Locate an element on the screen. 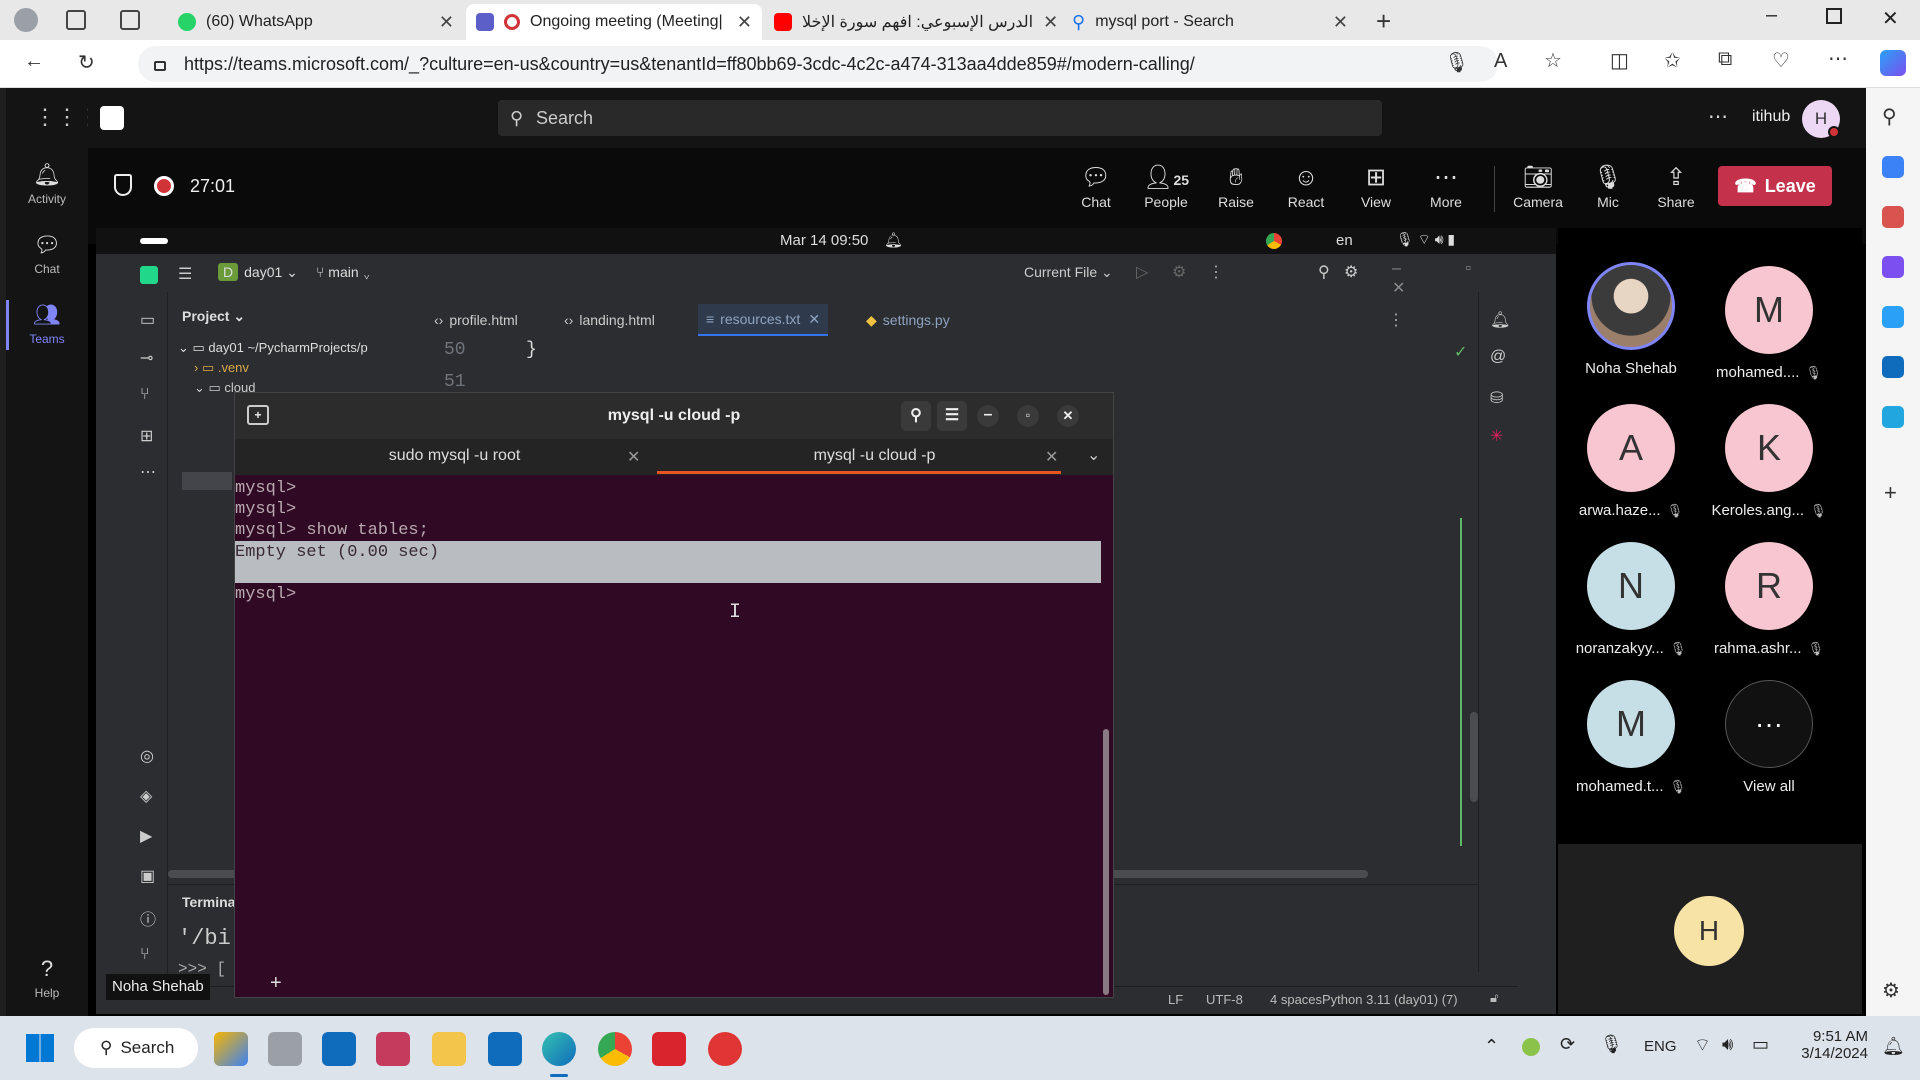 Image resolution: width=1920 pixels, height=1080 pixels. volume-icon: 🔊︎ is located at coordinates (1727, 1044).